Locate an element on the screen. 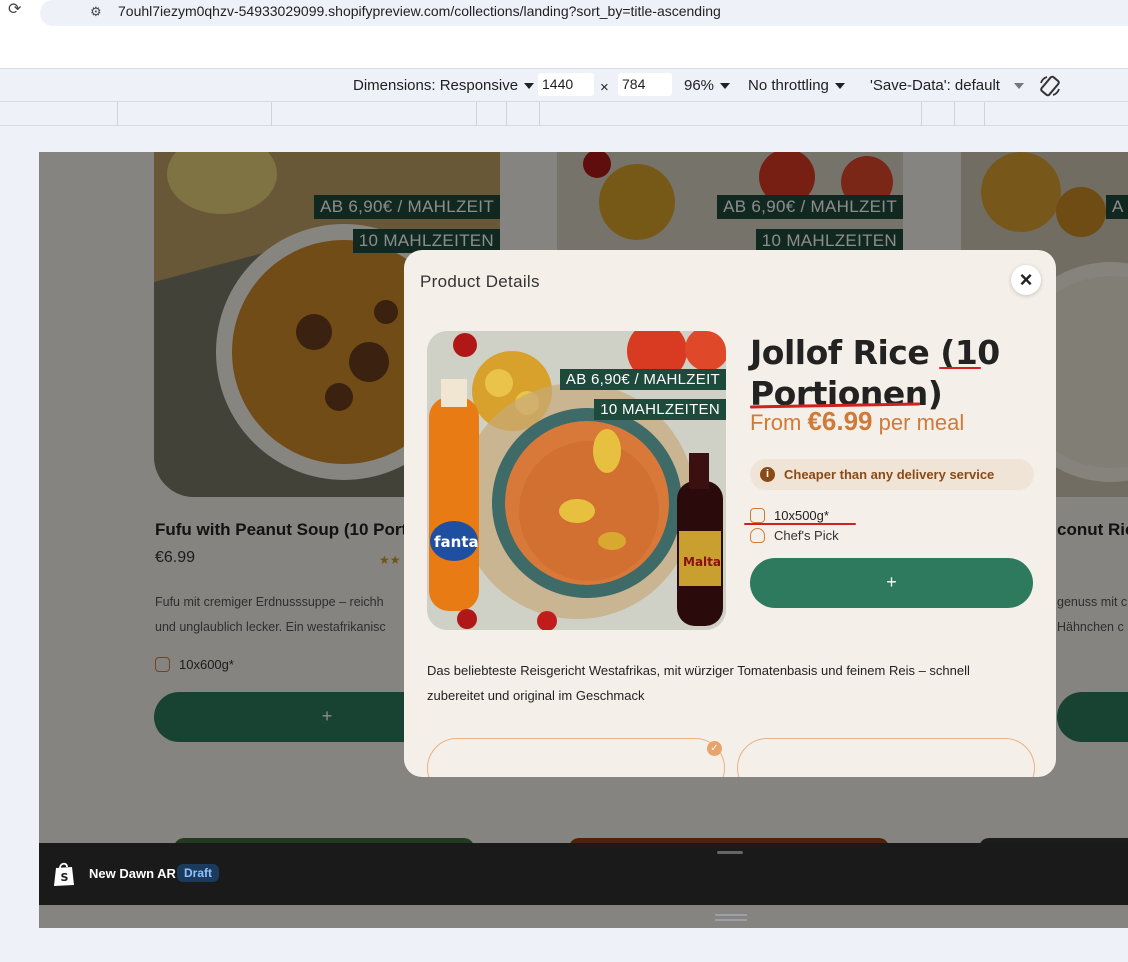 This screenshot has height=962, width=1128. draft-badge: Draft is located at coordinates (198, 873).